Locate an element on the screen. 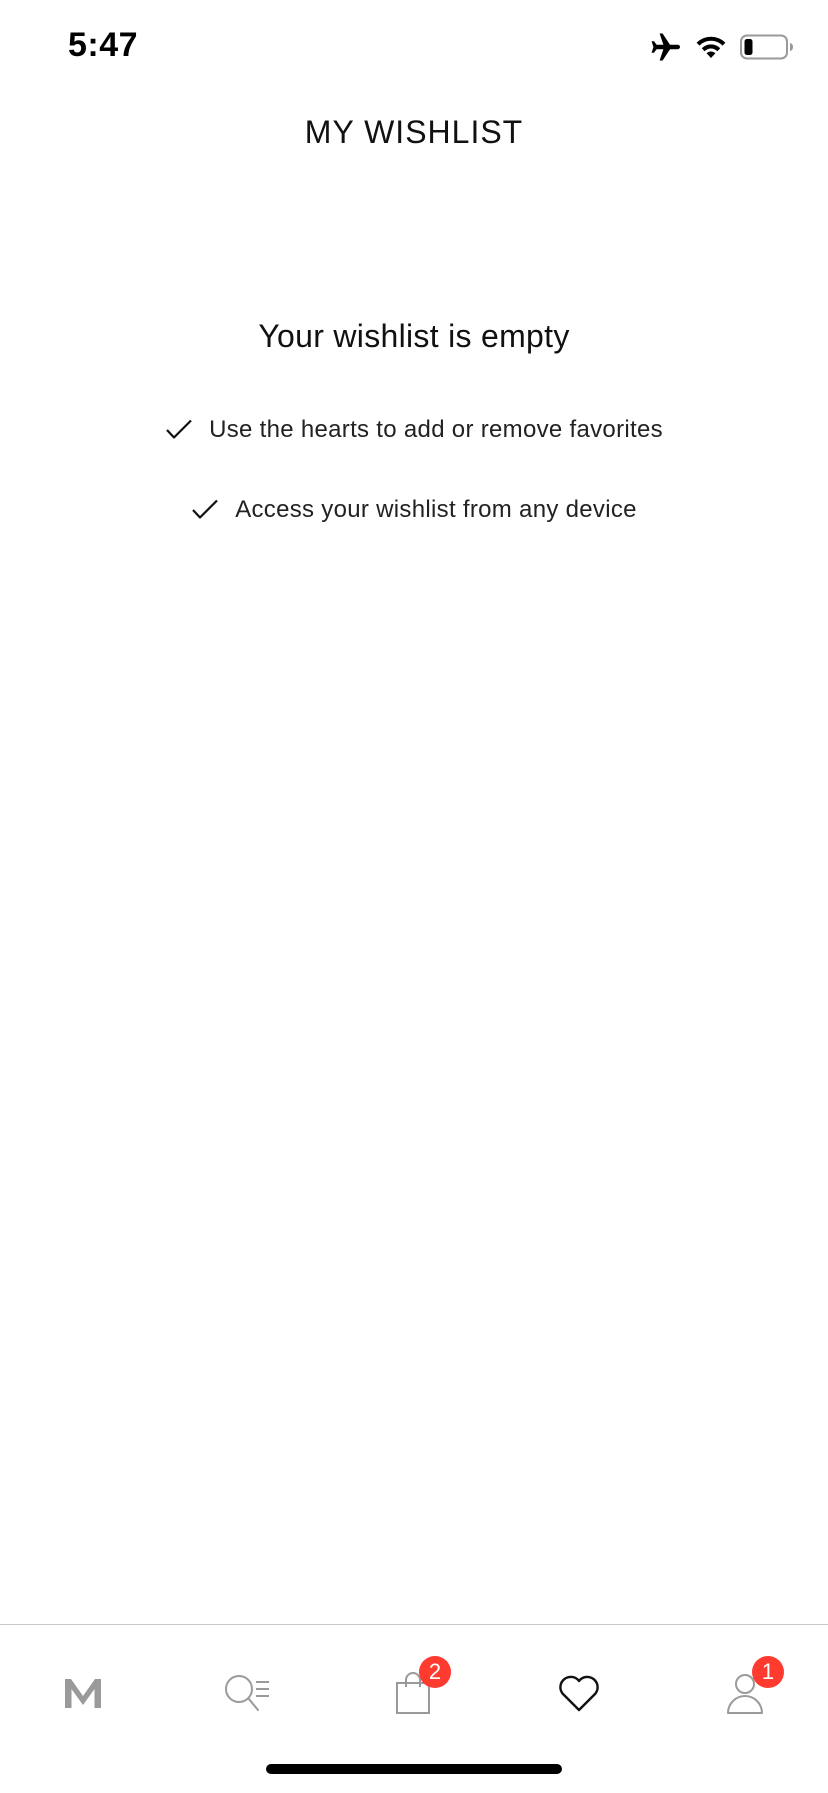 The width and height of the screenshot is (828, 1793). bag-count-badge: 2 is located at coordinates (435, 1672).